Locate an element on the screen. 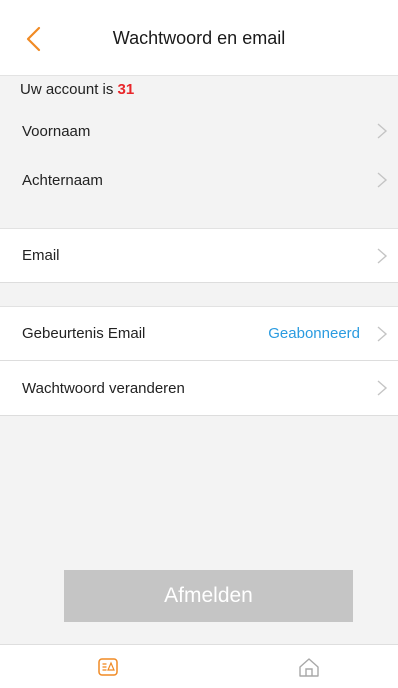 The width and height of the screenshot is (398, 688). subscription-status: Geabonneerd is located at coordinates (314, 333).